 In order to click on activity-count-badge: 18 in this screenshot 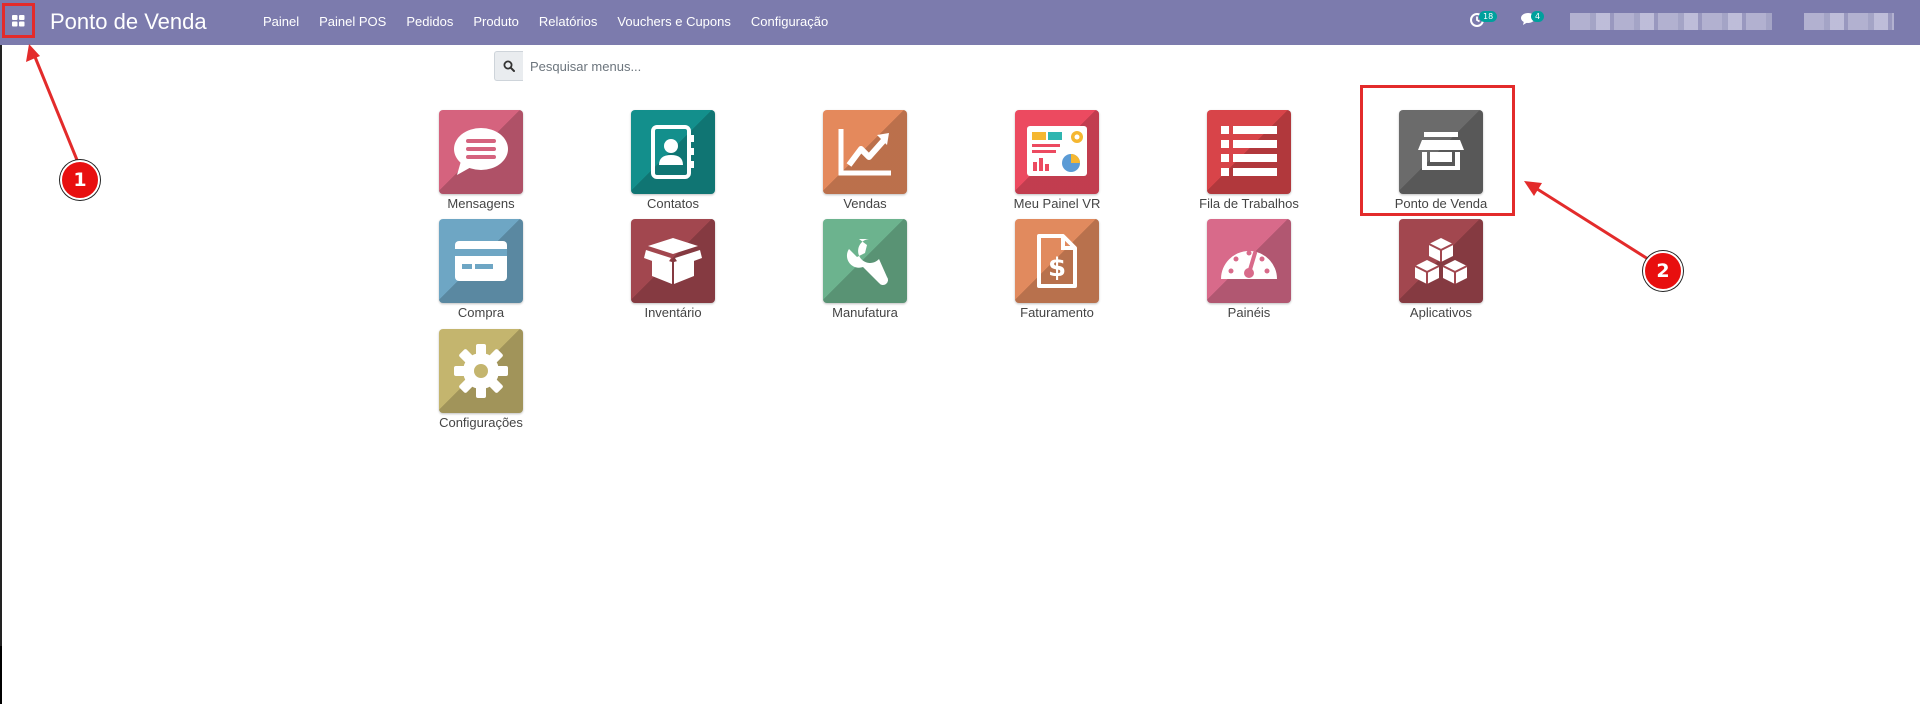, I will do `click(1488, 16)`.